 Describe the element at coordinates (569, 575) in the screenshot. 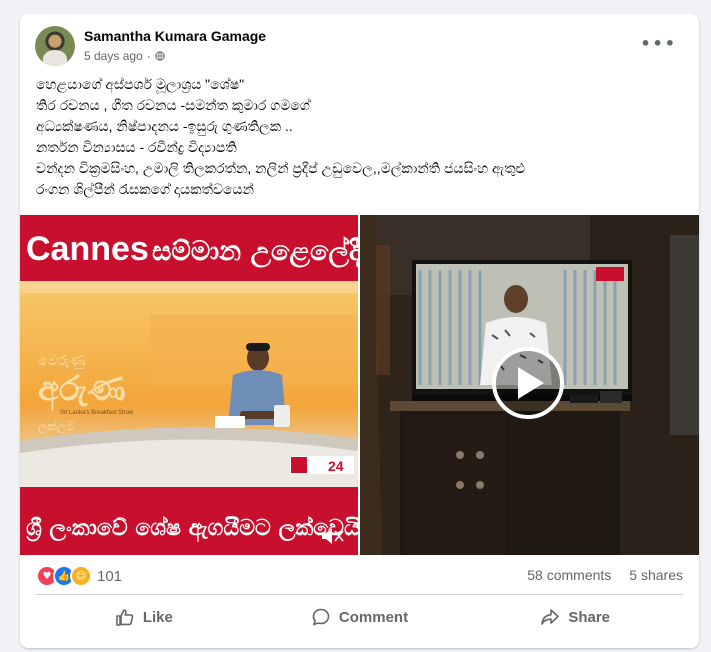

I see `comments-count: 58 comments` at that location.